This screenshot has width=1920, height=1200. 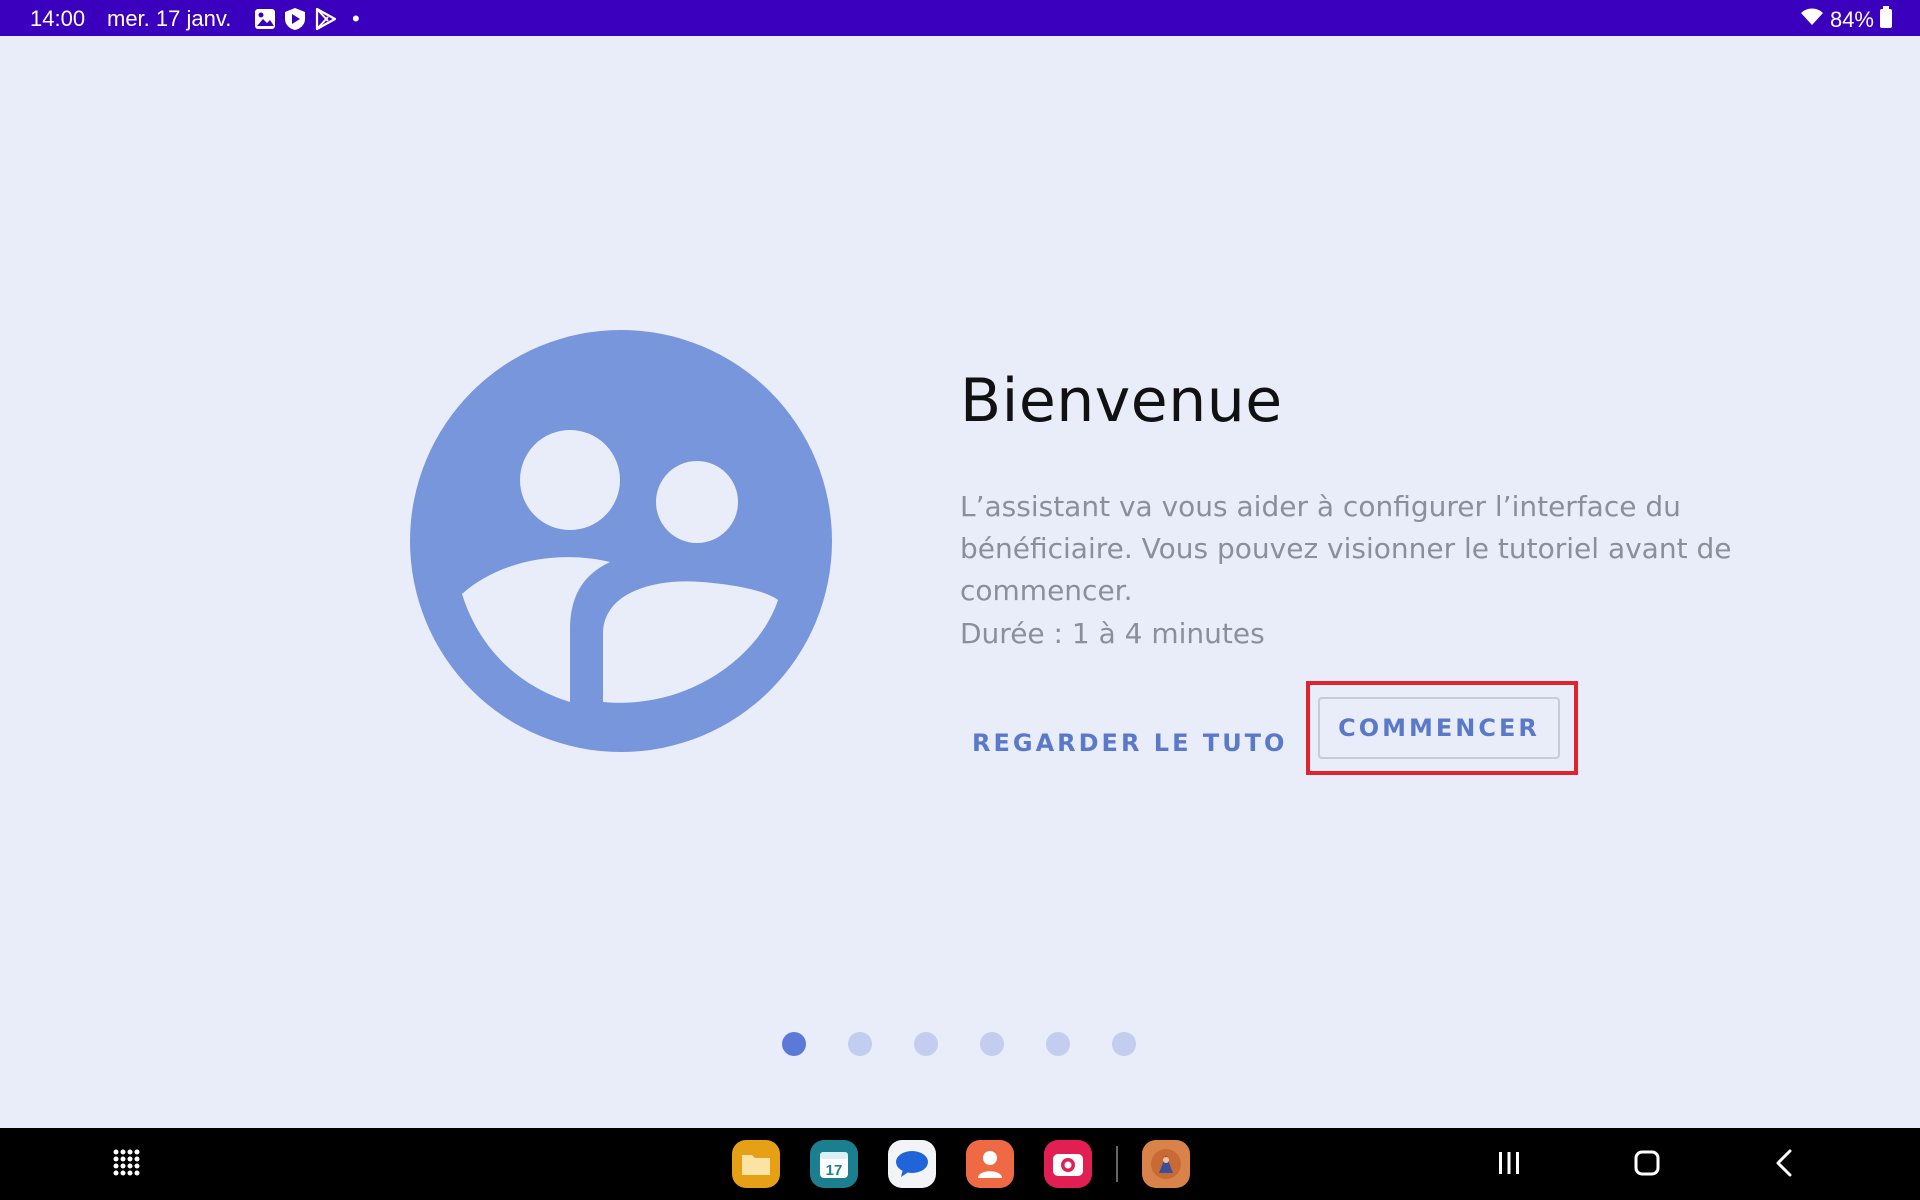 I want to click on home-icon, so click(x=1647, y=1165).